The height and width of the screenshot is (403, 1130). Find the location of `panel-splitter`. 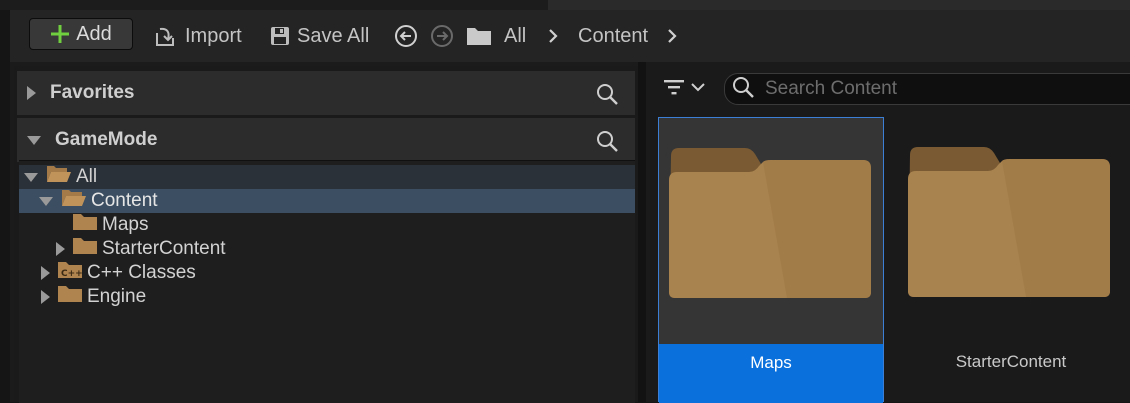

panel-splitter is located at coordinates (642, 232).